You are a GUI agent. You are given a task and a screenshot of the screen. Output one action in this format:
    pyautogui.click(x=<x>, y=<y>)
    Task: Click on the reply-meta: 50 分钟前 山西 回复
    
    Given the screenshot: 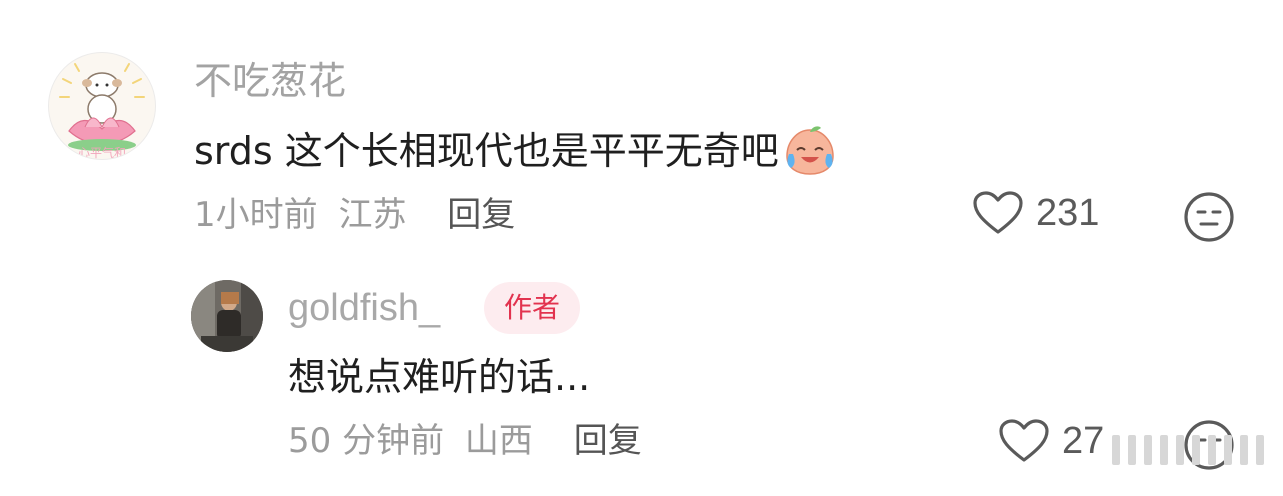 What is the action you would take?
    pyautogui.click(x=465, y=441)
    